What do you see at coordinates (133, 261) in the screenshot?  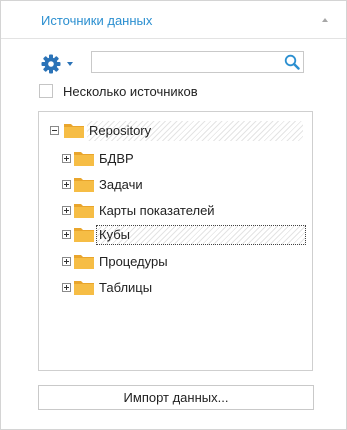 I see `tree-node-label: Процедуры` at bounding box center [133, 261].